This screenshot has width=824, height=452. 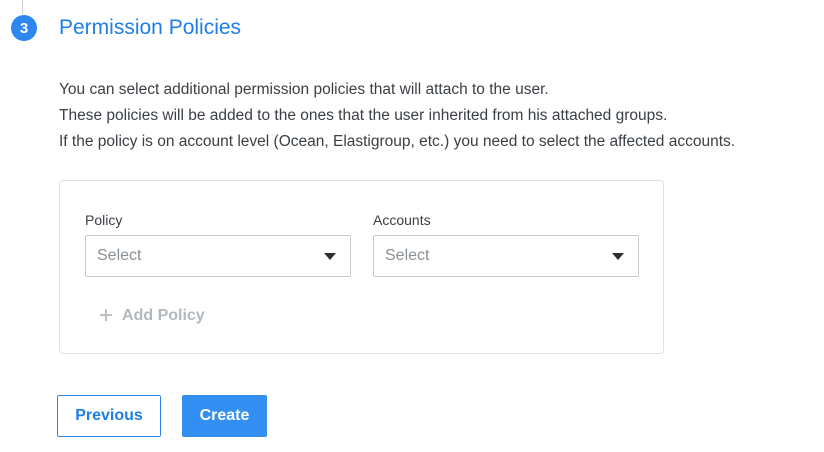 What do you see at coordinates (106, 315) in the screenshot?
I see `plus-icon: +` at bounding box center [106, 315].